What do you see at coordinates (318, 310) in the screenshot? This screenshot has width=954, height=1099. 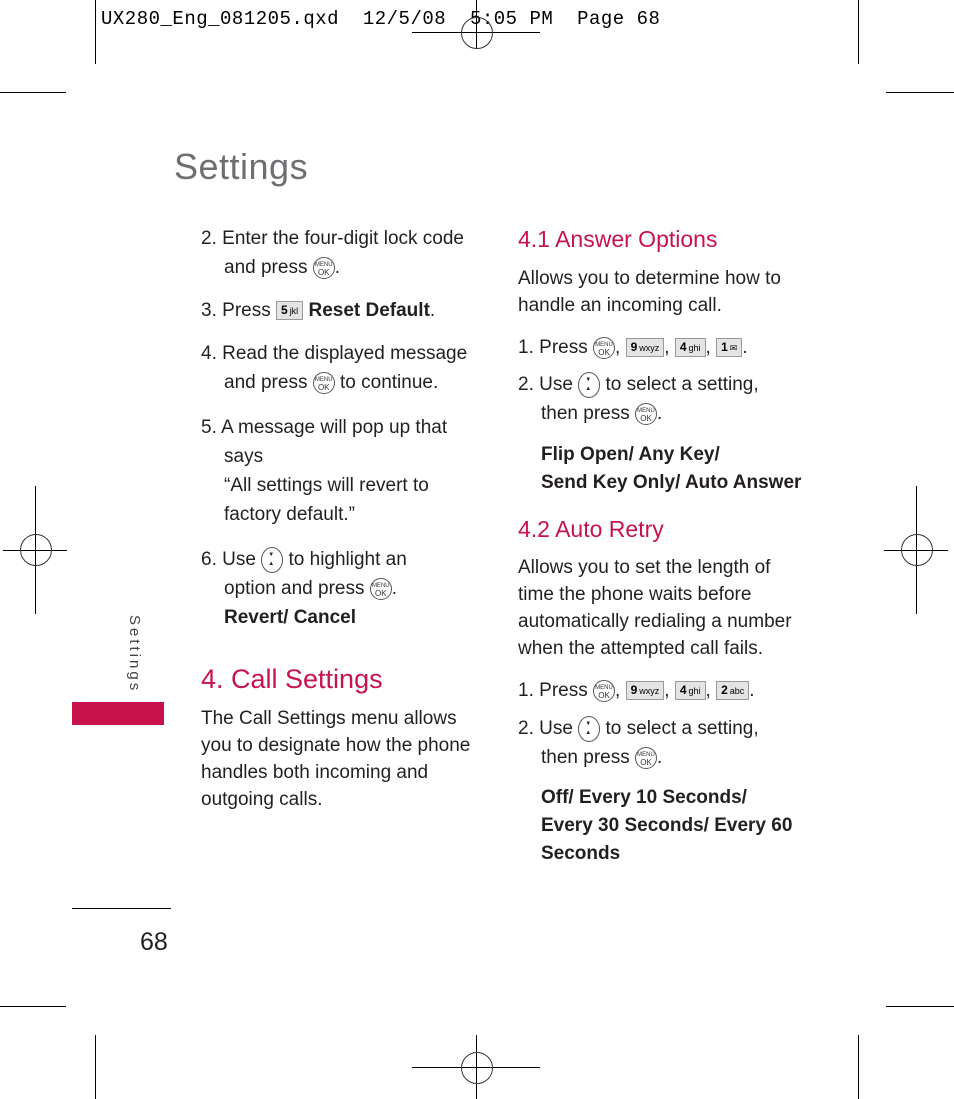 I see `step-3: 3. Press 5 jkl Reset Default.` at bounding box center [318, 310].